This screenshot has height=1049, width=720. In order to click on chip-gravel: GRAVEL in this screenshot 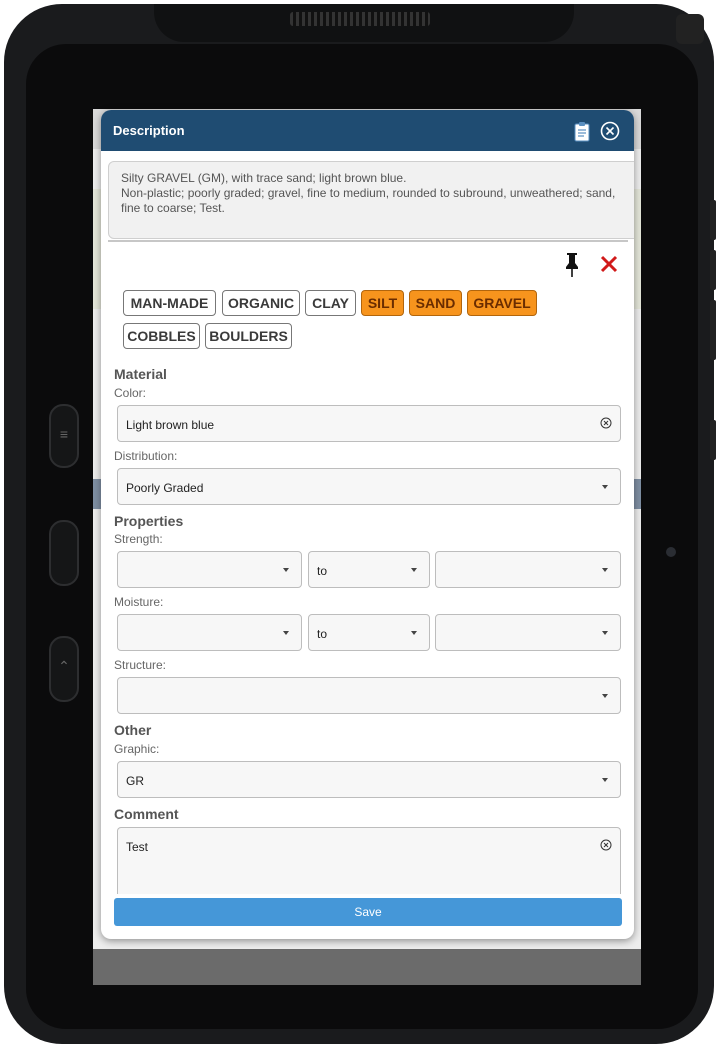, I will do `click(502, 303)`.